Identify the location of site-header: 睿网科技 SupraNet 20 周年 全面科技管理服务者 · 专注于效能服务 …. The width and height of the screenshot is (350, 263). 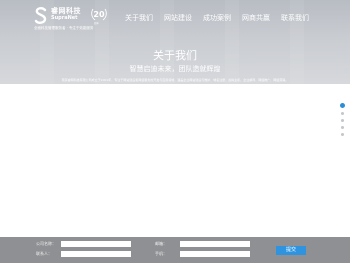
(175, 17).